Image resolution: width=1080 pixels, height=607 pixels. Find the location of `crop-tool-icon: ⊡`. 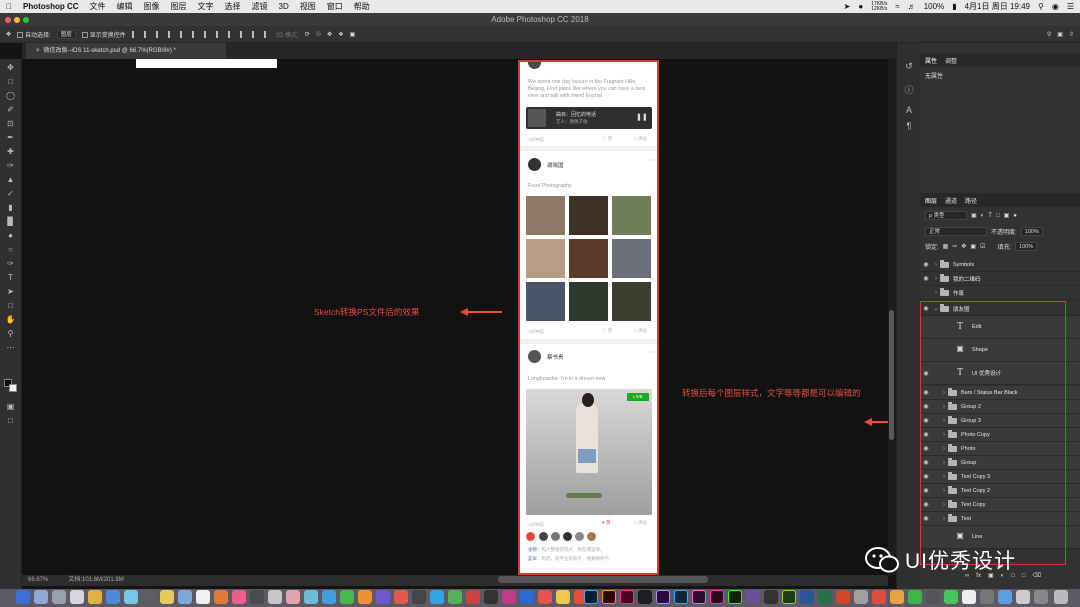

crop-tool-icon: ⊡ is located at coordinates (10, 123).